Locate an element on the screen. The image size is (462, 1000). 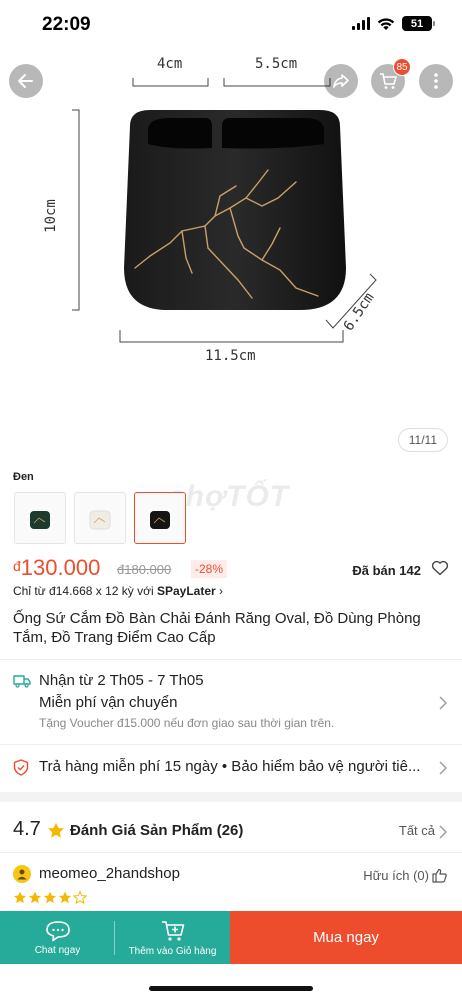
price-row: đ130.000 đ180.000 -28% Đã bán 142 is located at coordinates (231, 567).